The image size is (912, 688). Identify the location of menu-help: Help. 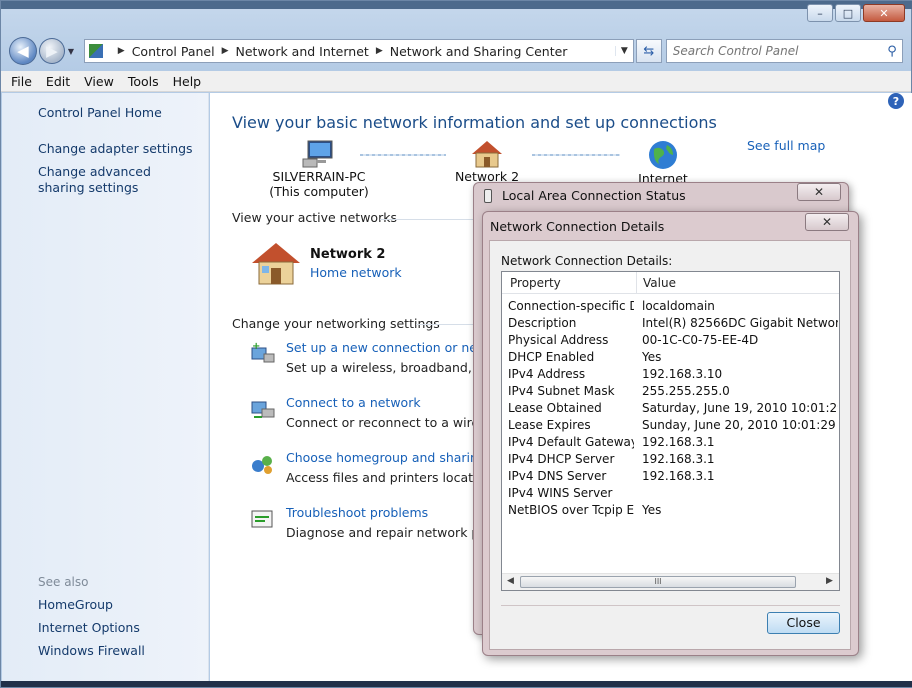
(187, 81).